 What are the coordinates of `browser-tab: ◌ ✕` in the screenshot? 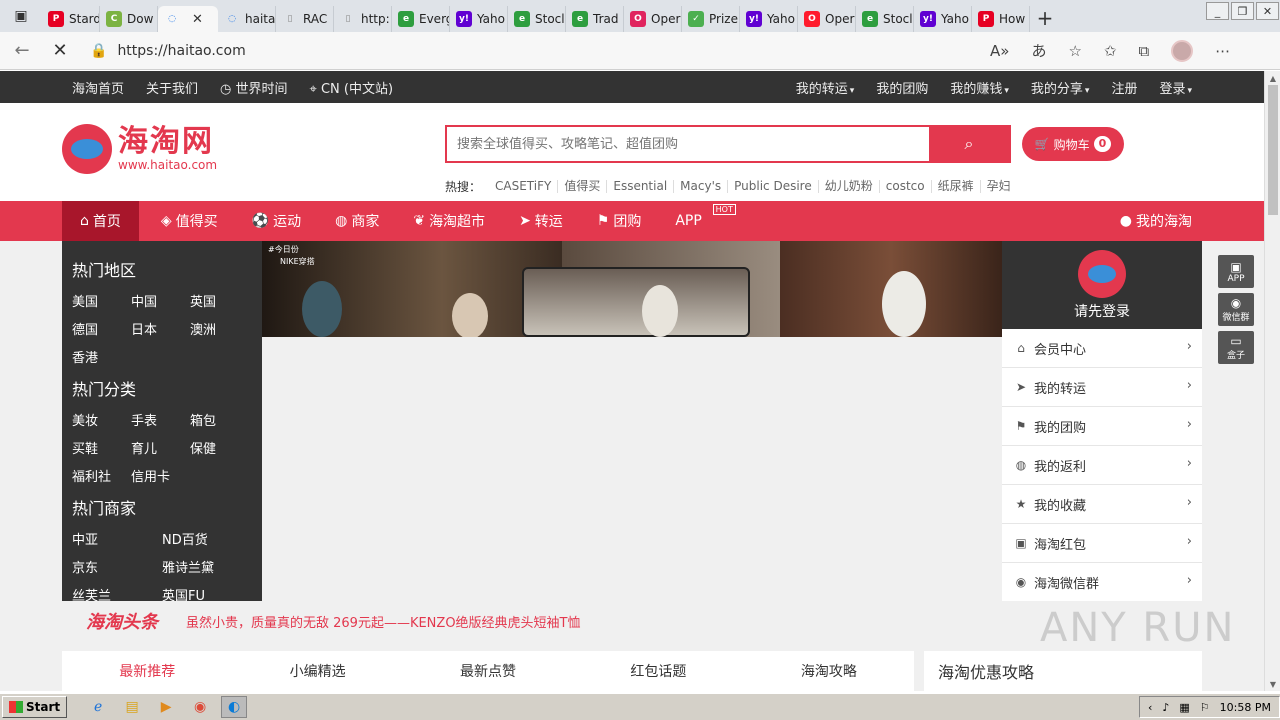 It's located at (188, 19).